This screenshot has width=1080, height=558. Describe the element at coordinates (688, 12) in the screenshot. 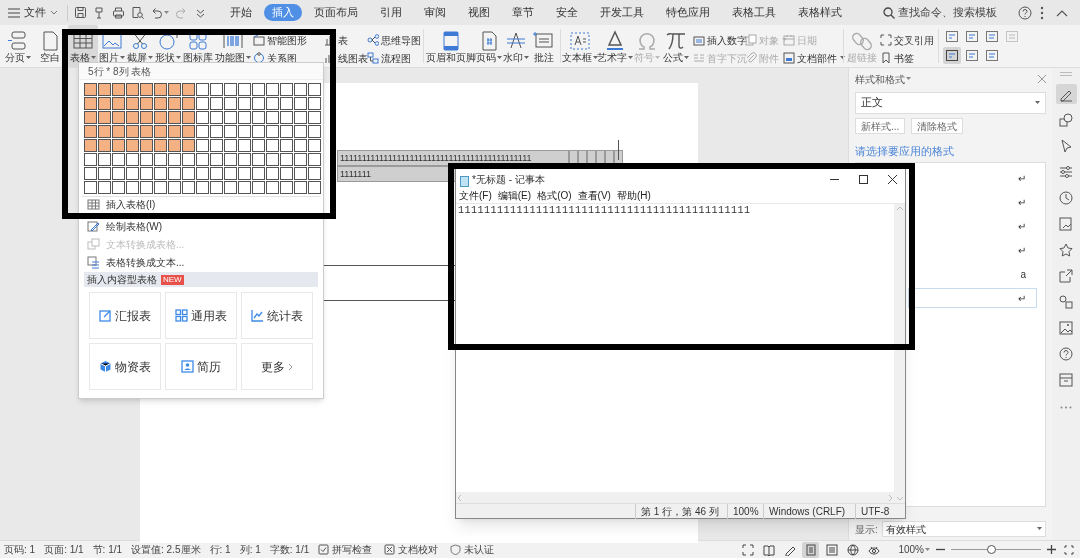

I see `ribbon-tab: 特色应用` at that location.